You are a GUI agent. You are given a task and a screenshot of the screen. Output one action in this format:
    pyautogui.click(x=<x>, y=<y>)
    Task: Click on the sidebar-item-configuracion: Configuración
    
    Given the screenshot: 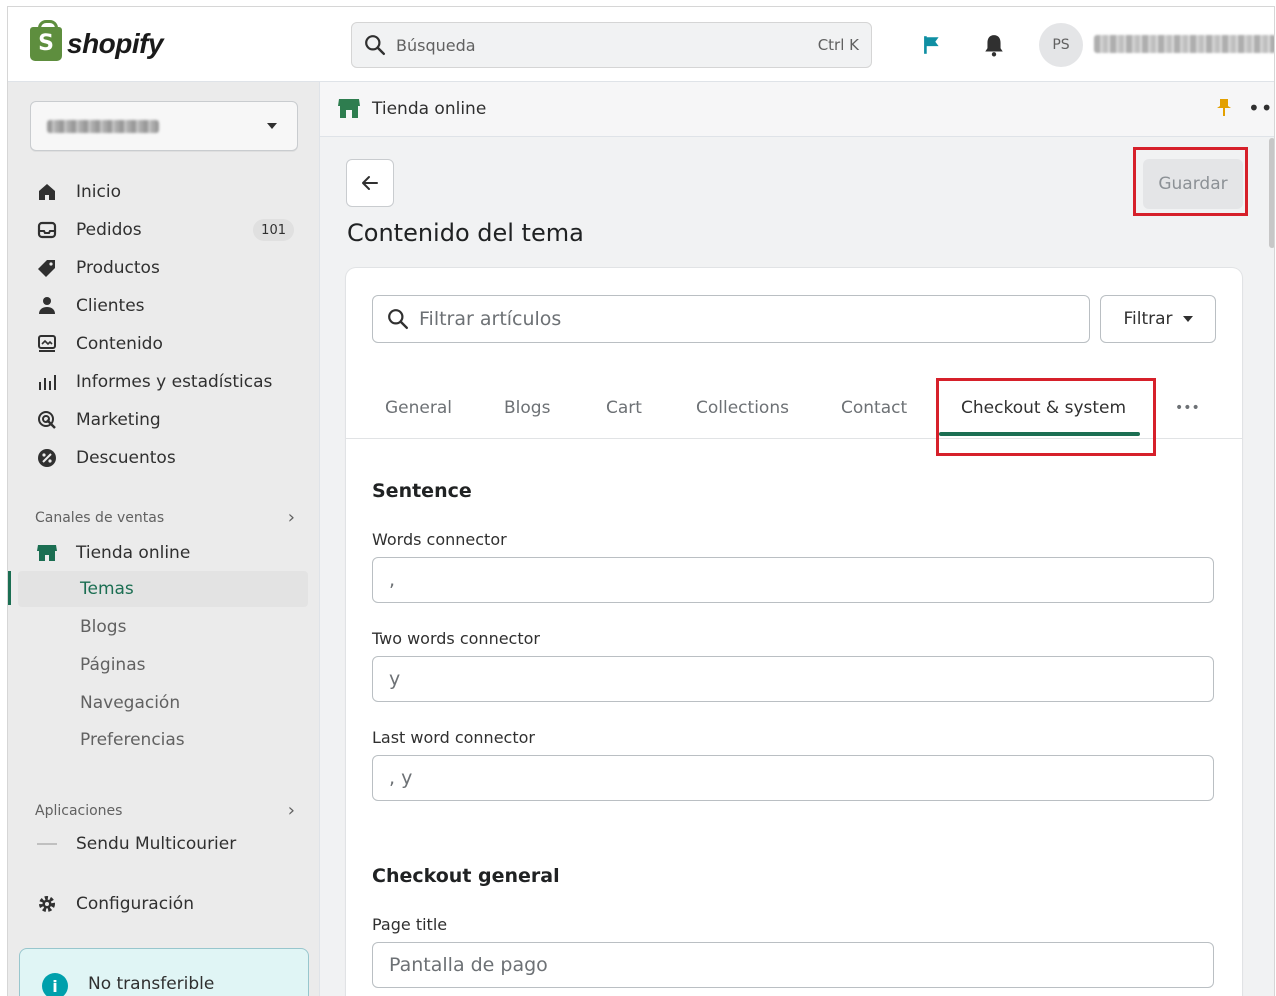 What is the action you would take?
    pyautogui.click(x=163, y=904)
    